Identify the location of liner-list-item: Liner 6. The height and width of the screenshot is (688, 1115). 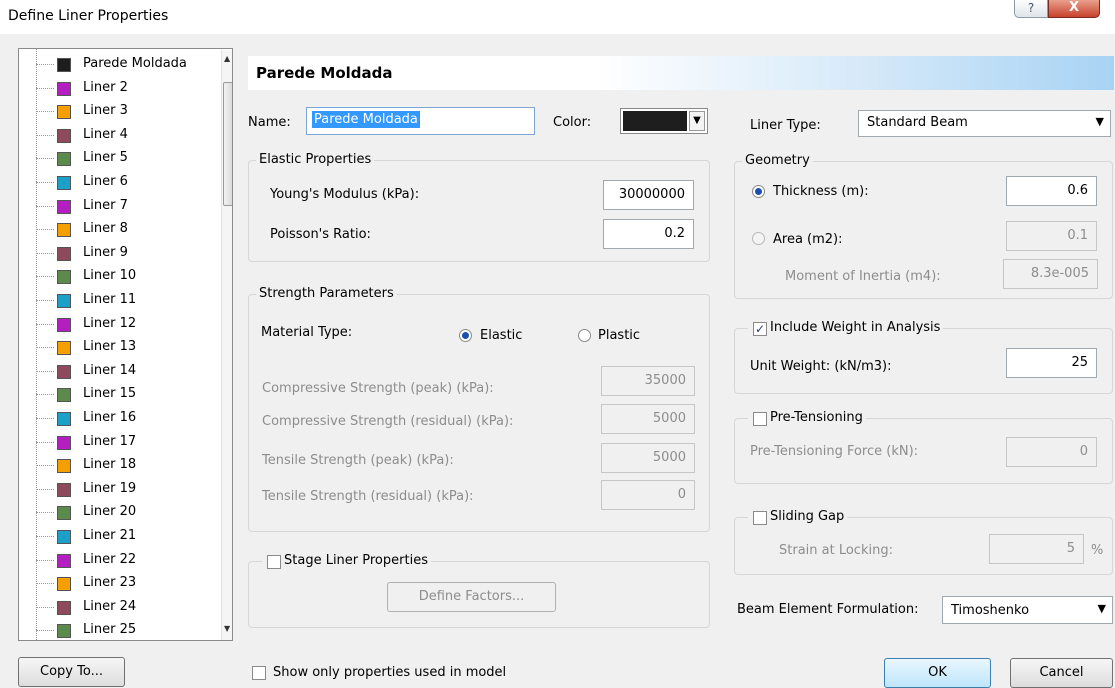
(114, 183).